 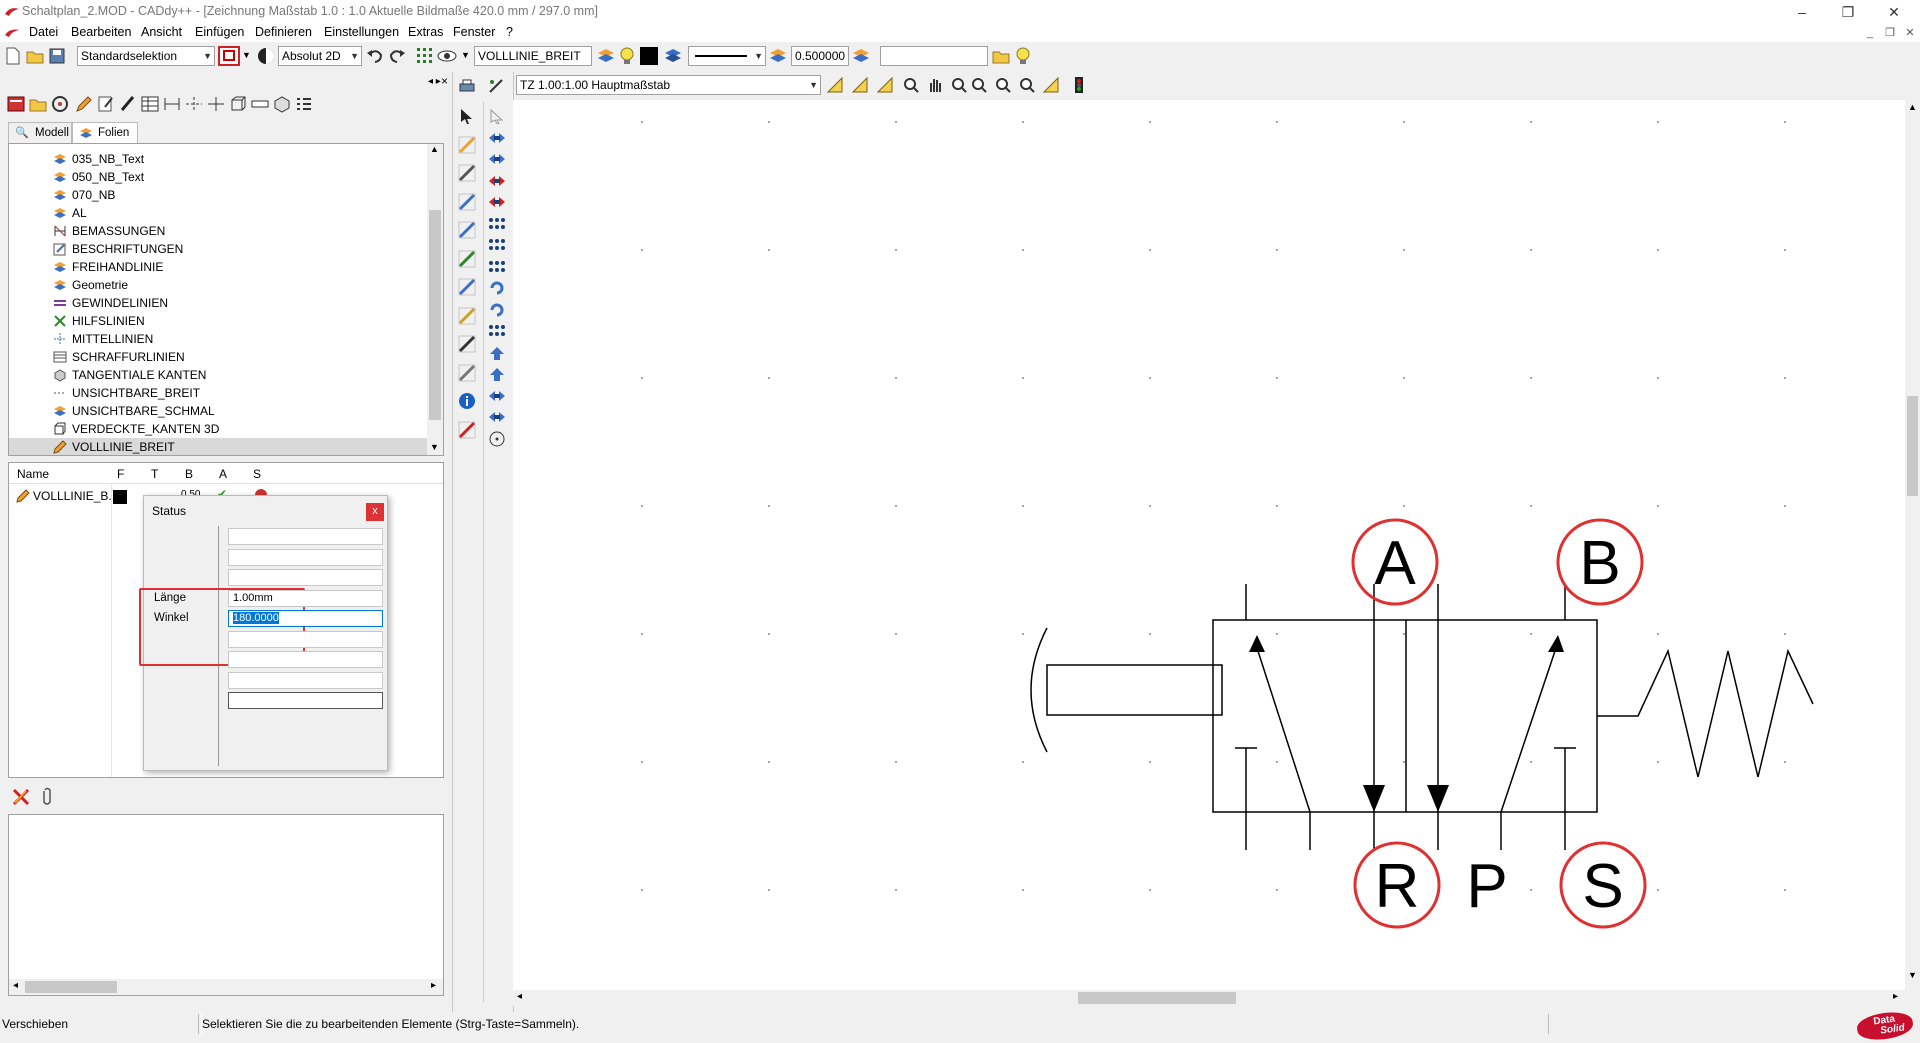 What do you see at coordinates (219, 213) in the screenshot?
I see `layer-item: AL` at bounding box center [219, 213].